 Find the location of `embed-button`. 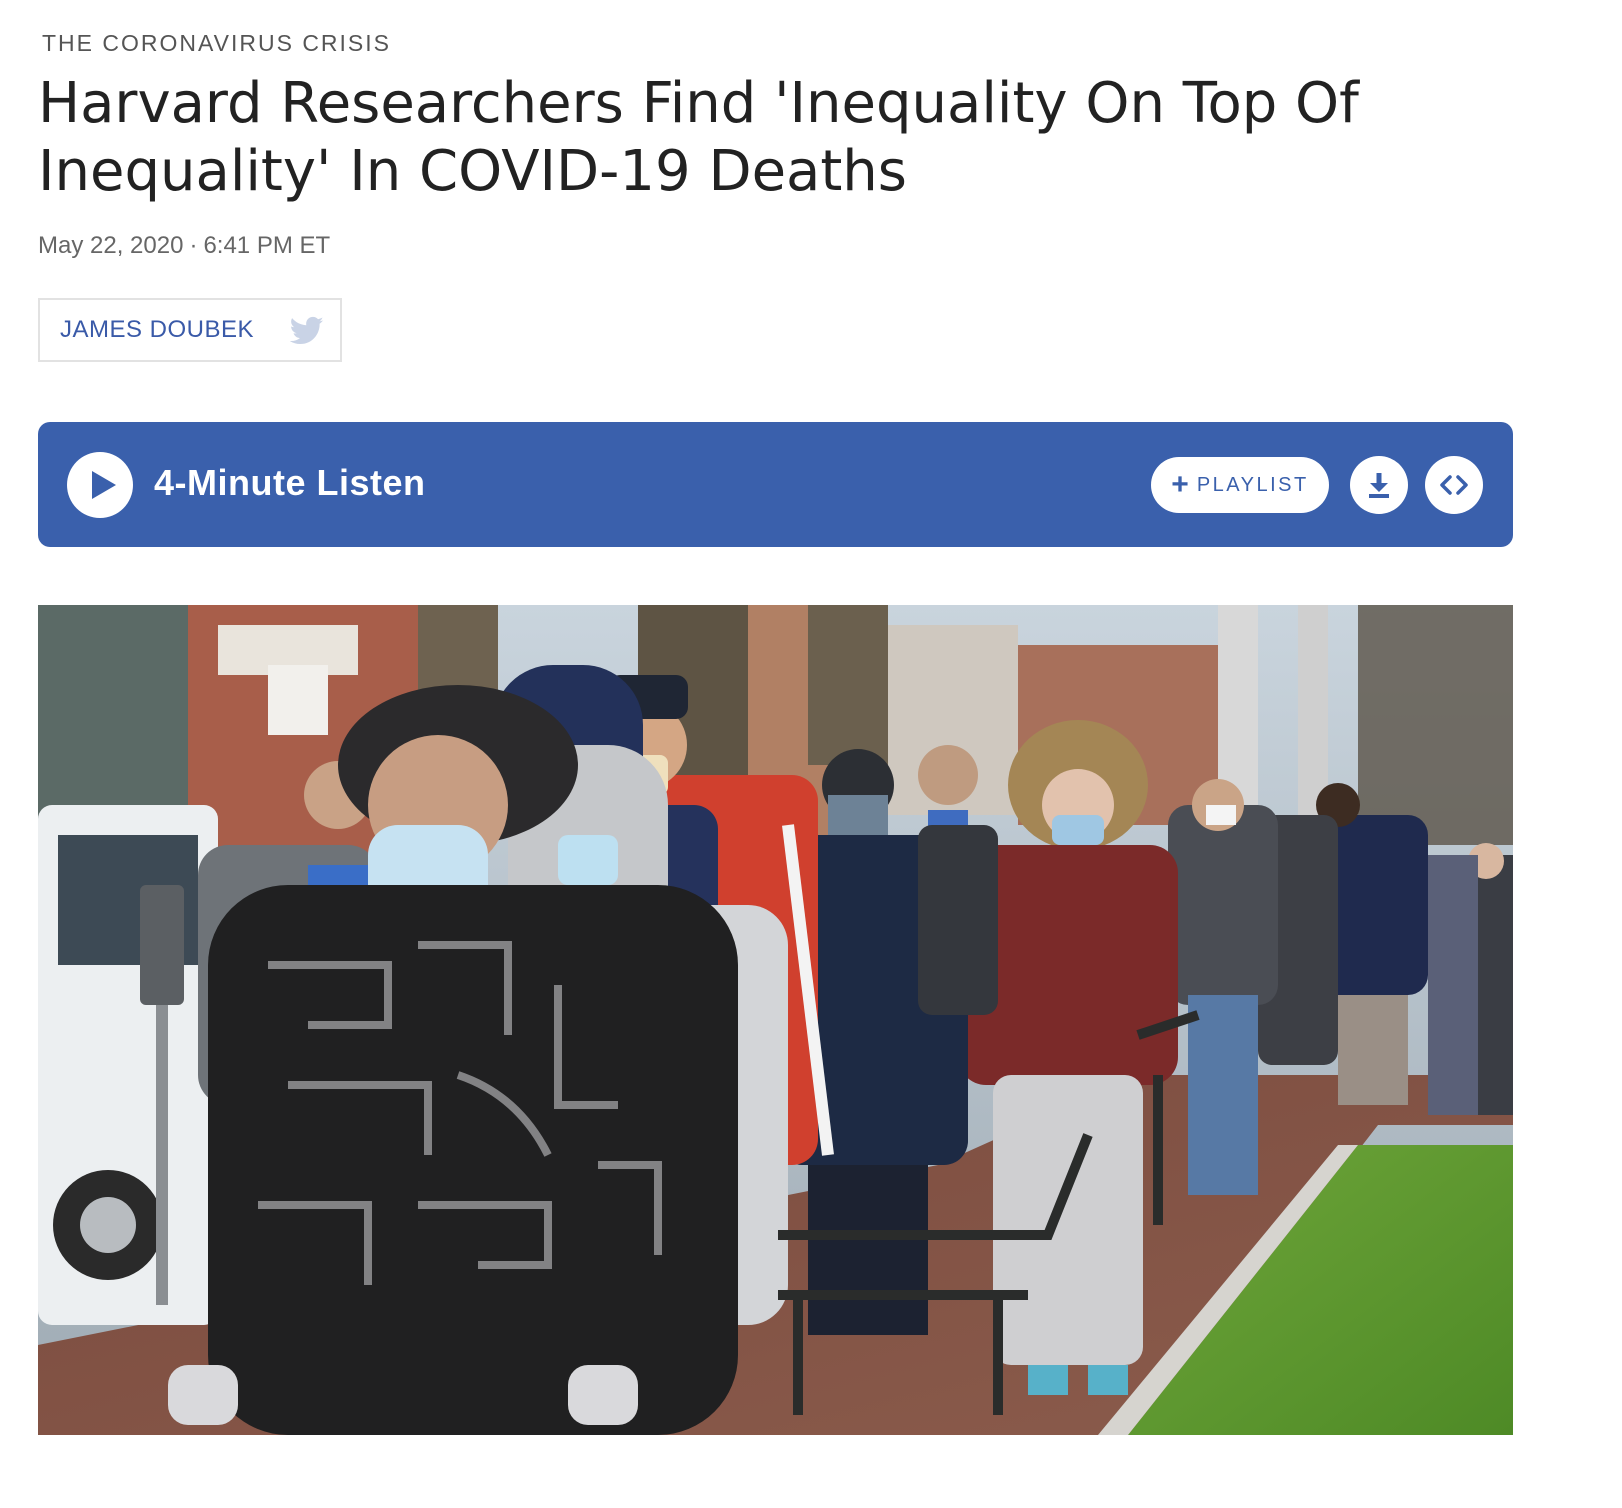

embed-button is located at coordinates (1454, 485).